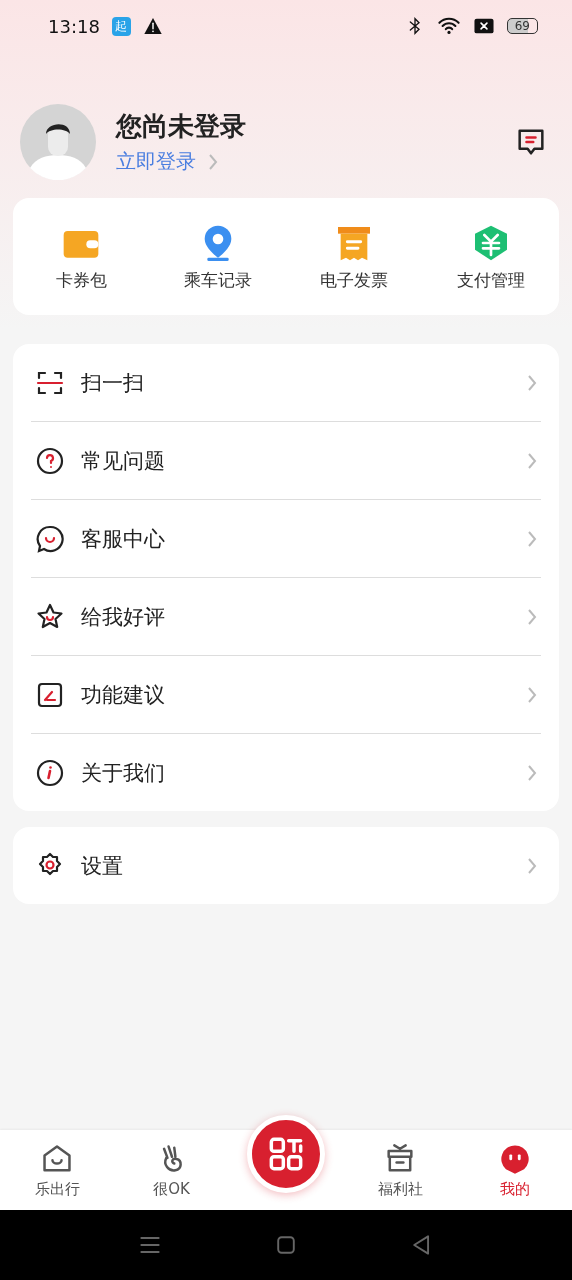 The image size is (572, 1280). Describe the element at coordinates (181, 126) in the screenshot. I see `profile-title: 您尚未登录` at that location.